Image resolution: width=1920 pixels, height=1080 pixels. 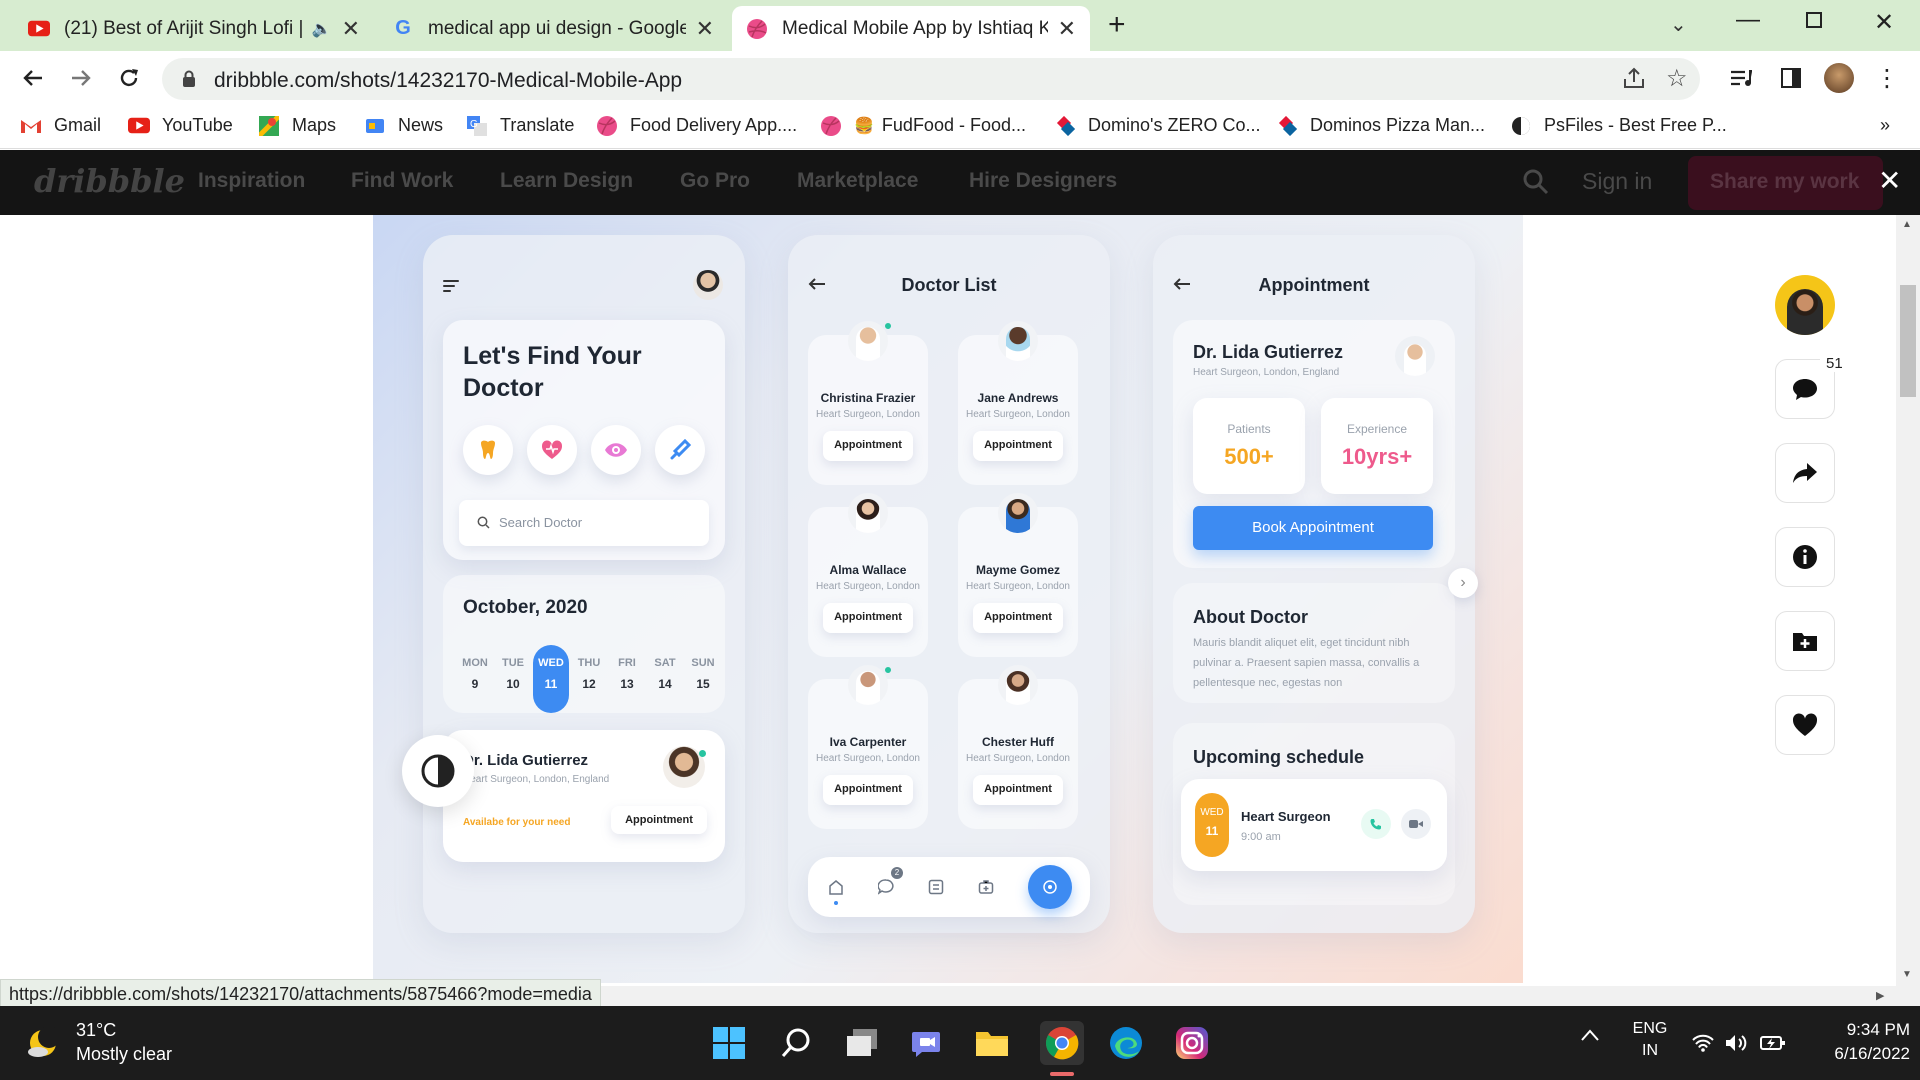 I want to click on nav-inspiration: Inspiration, so click(x=251, y=181).